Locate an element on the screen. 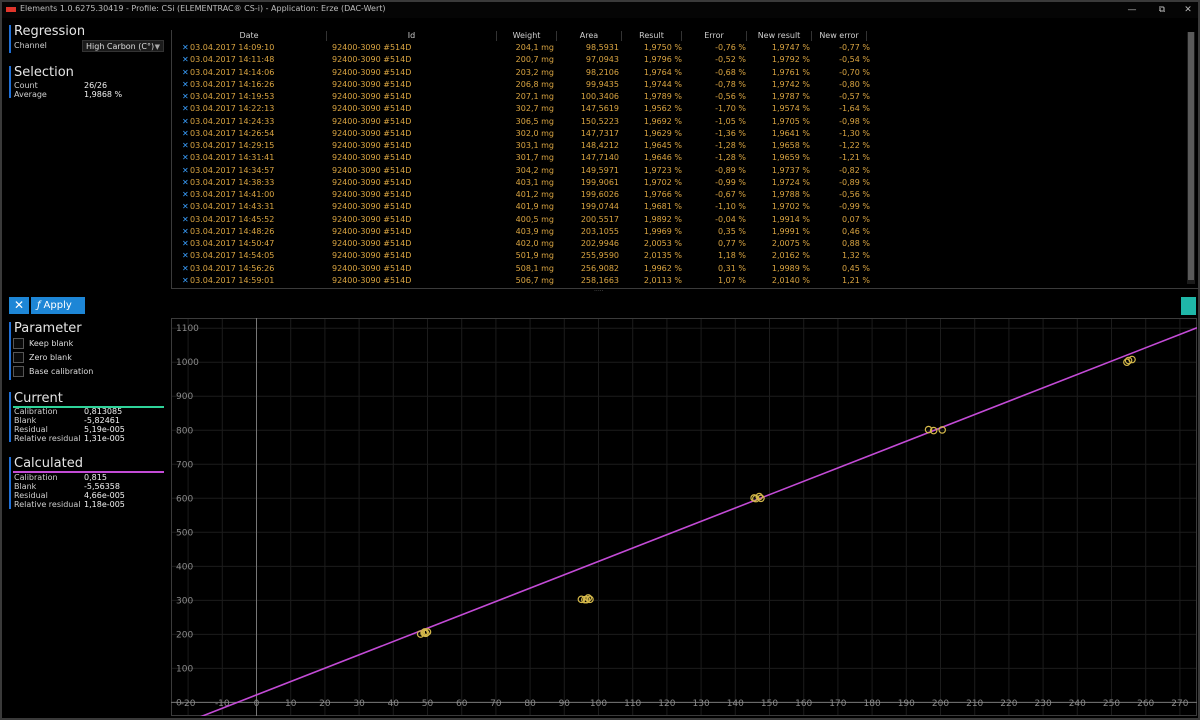 This screenshot has width=1200, height=720. column-header-new-result: New result is located at coordinates (779, 36).